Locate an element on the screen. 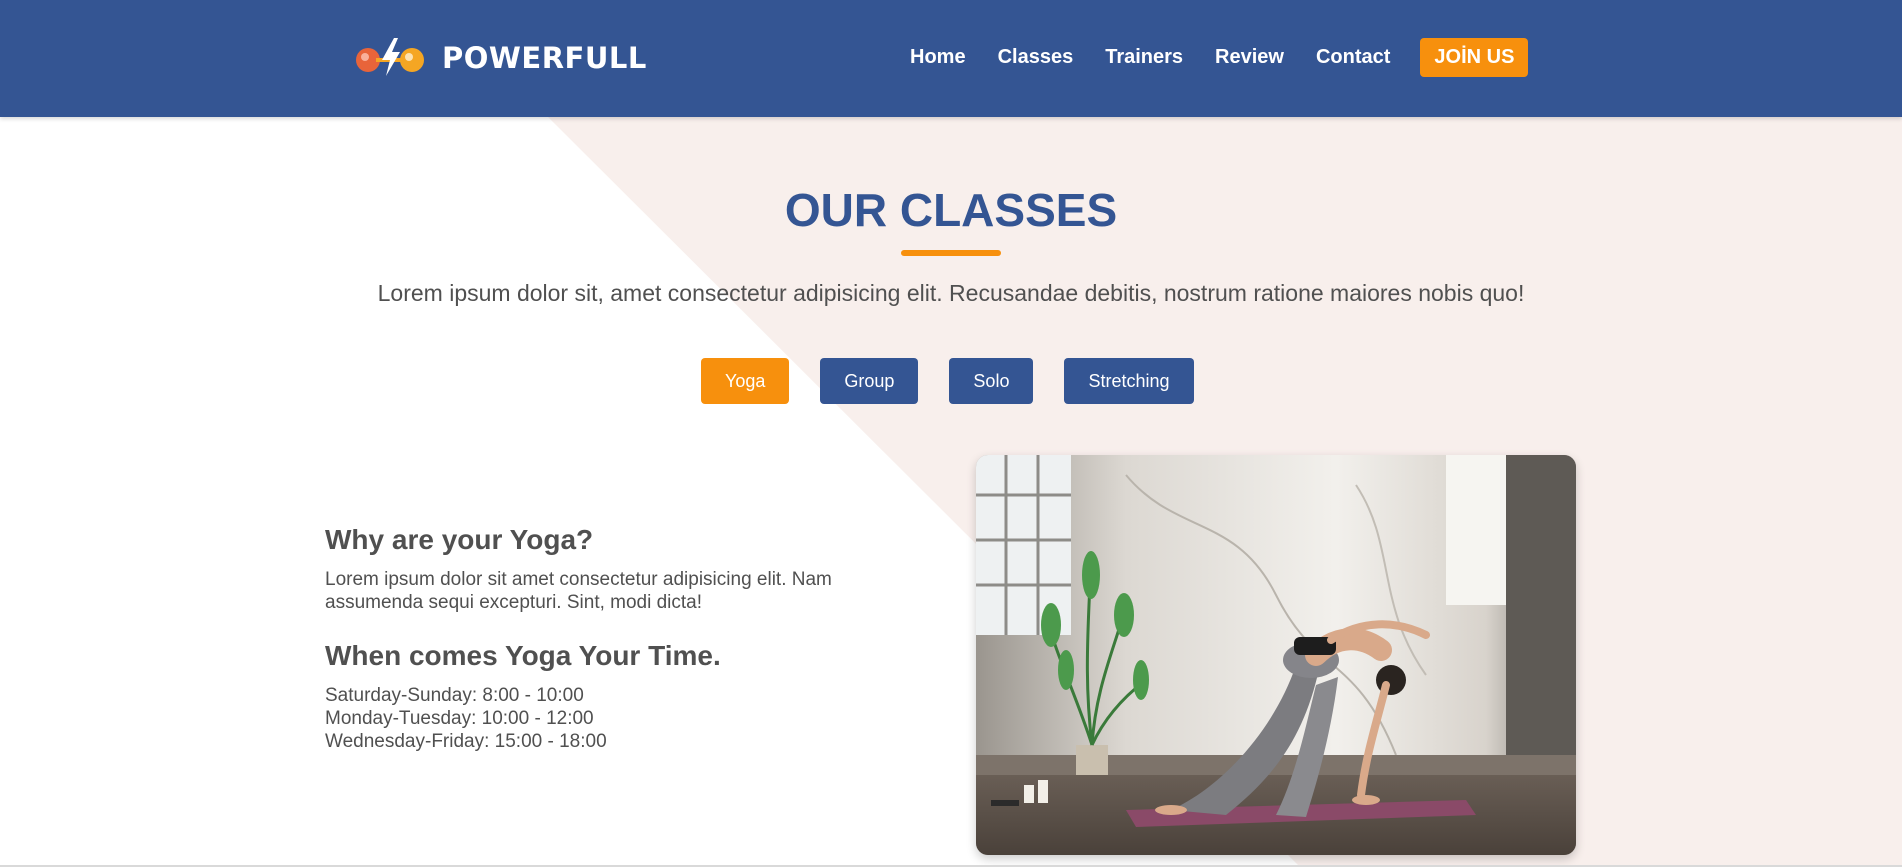  nav-review: Review is located at coordinates (1249, 57).